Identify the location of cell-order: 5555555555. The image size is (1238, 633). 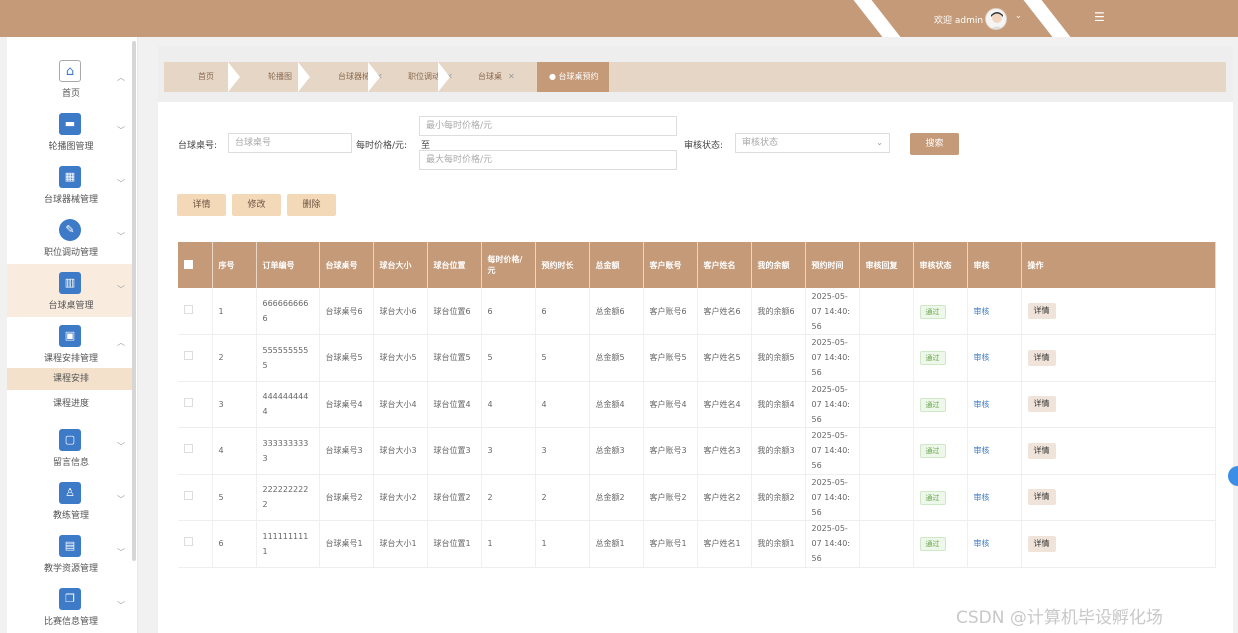
(288, 358).